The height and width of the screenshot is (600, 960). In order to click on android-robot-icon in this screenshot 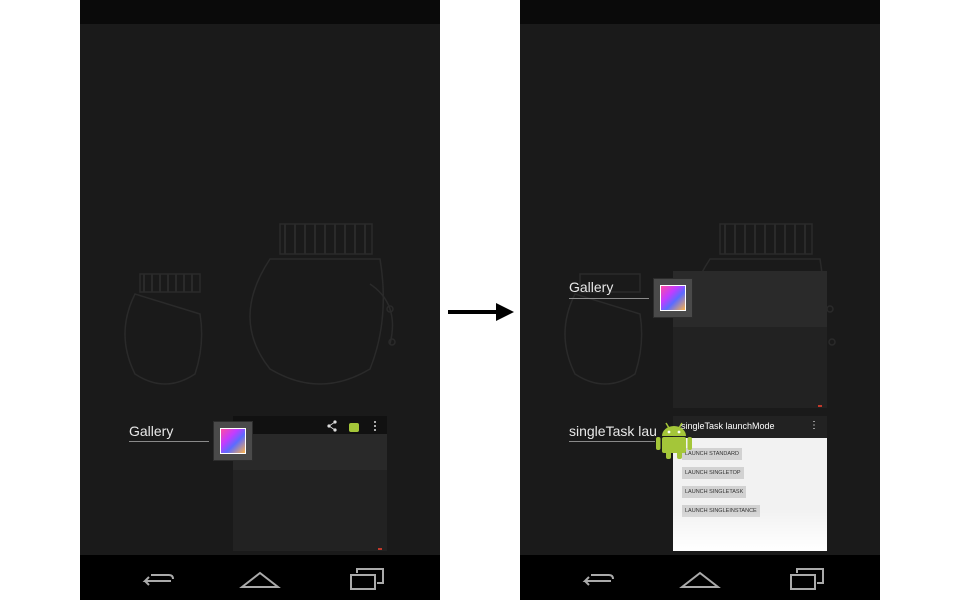, I will do `click(674, 440)`.